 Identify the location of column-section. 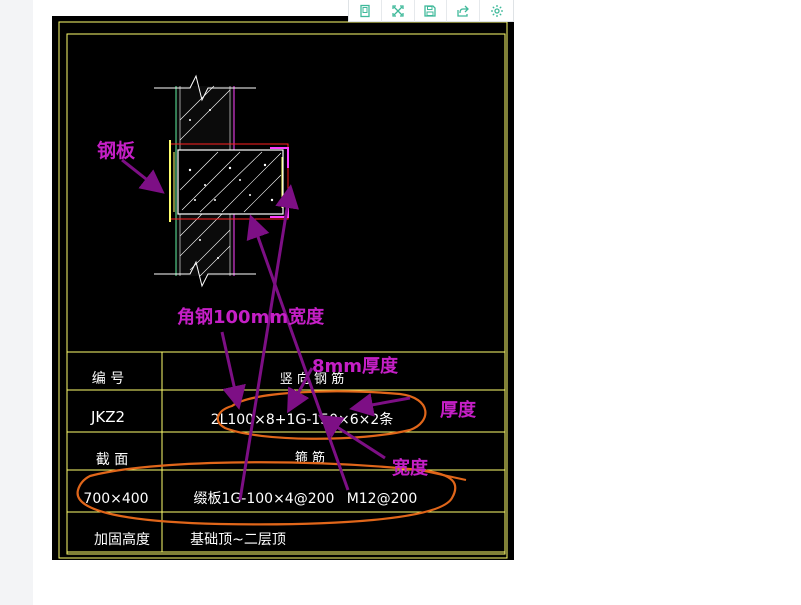
(221, 181).